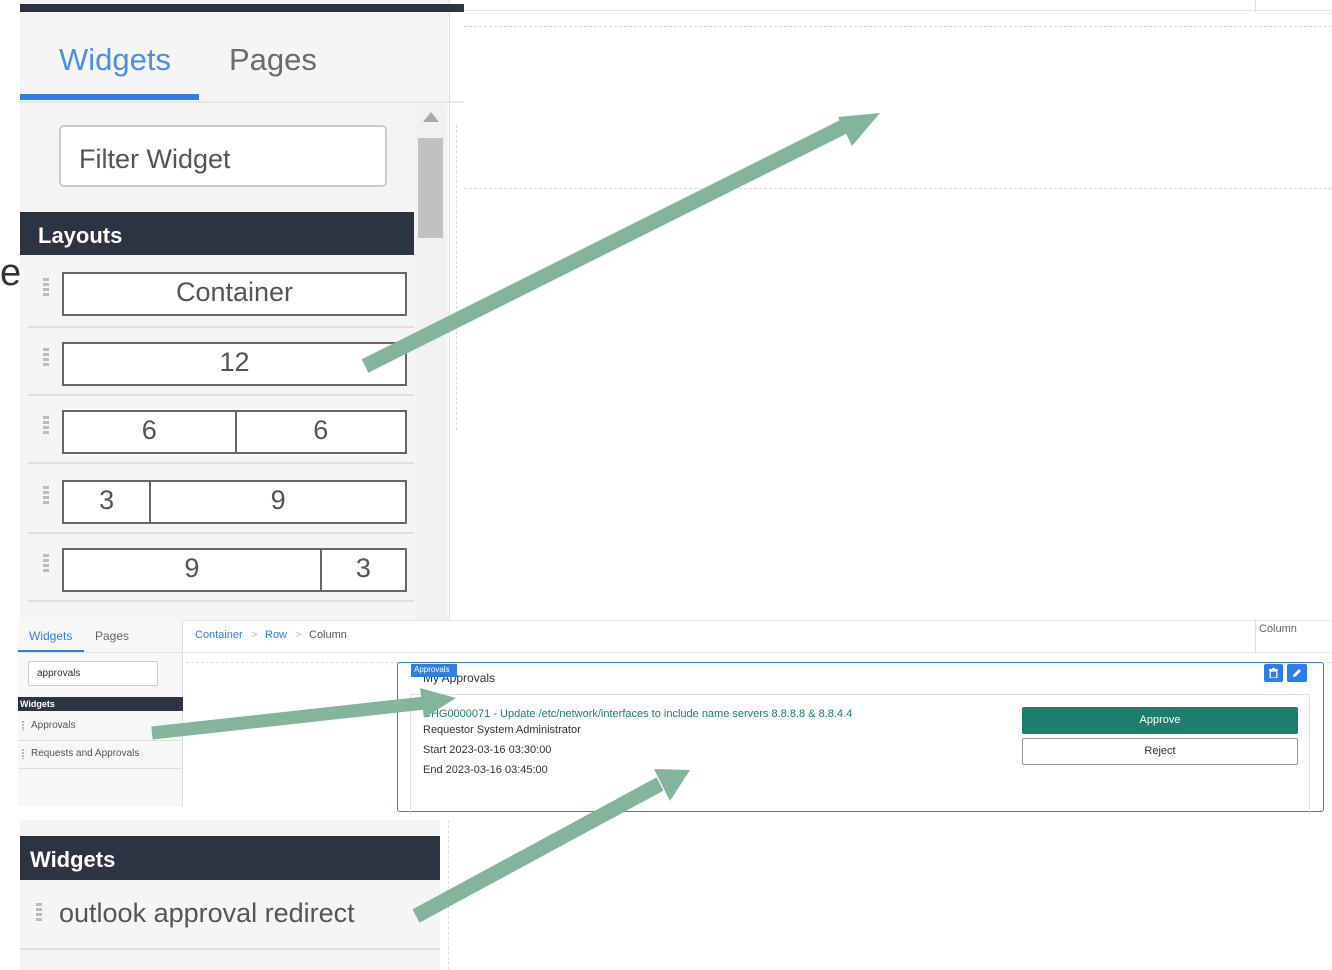 Image resolution: width=1332 pixels, height=970 pixels. Describe the element at coordinates (859, 129) in the screenshot. I see `arrowhead-icon` at that location.